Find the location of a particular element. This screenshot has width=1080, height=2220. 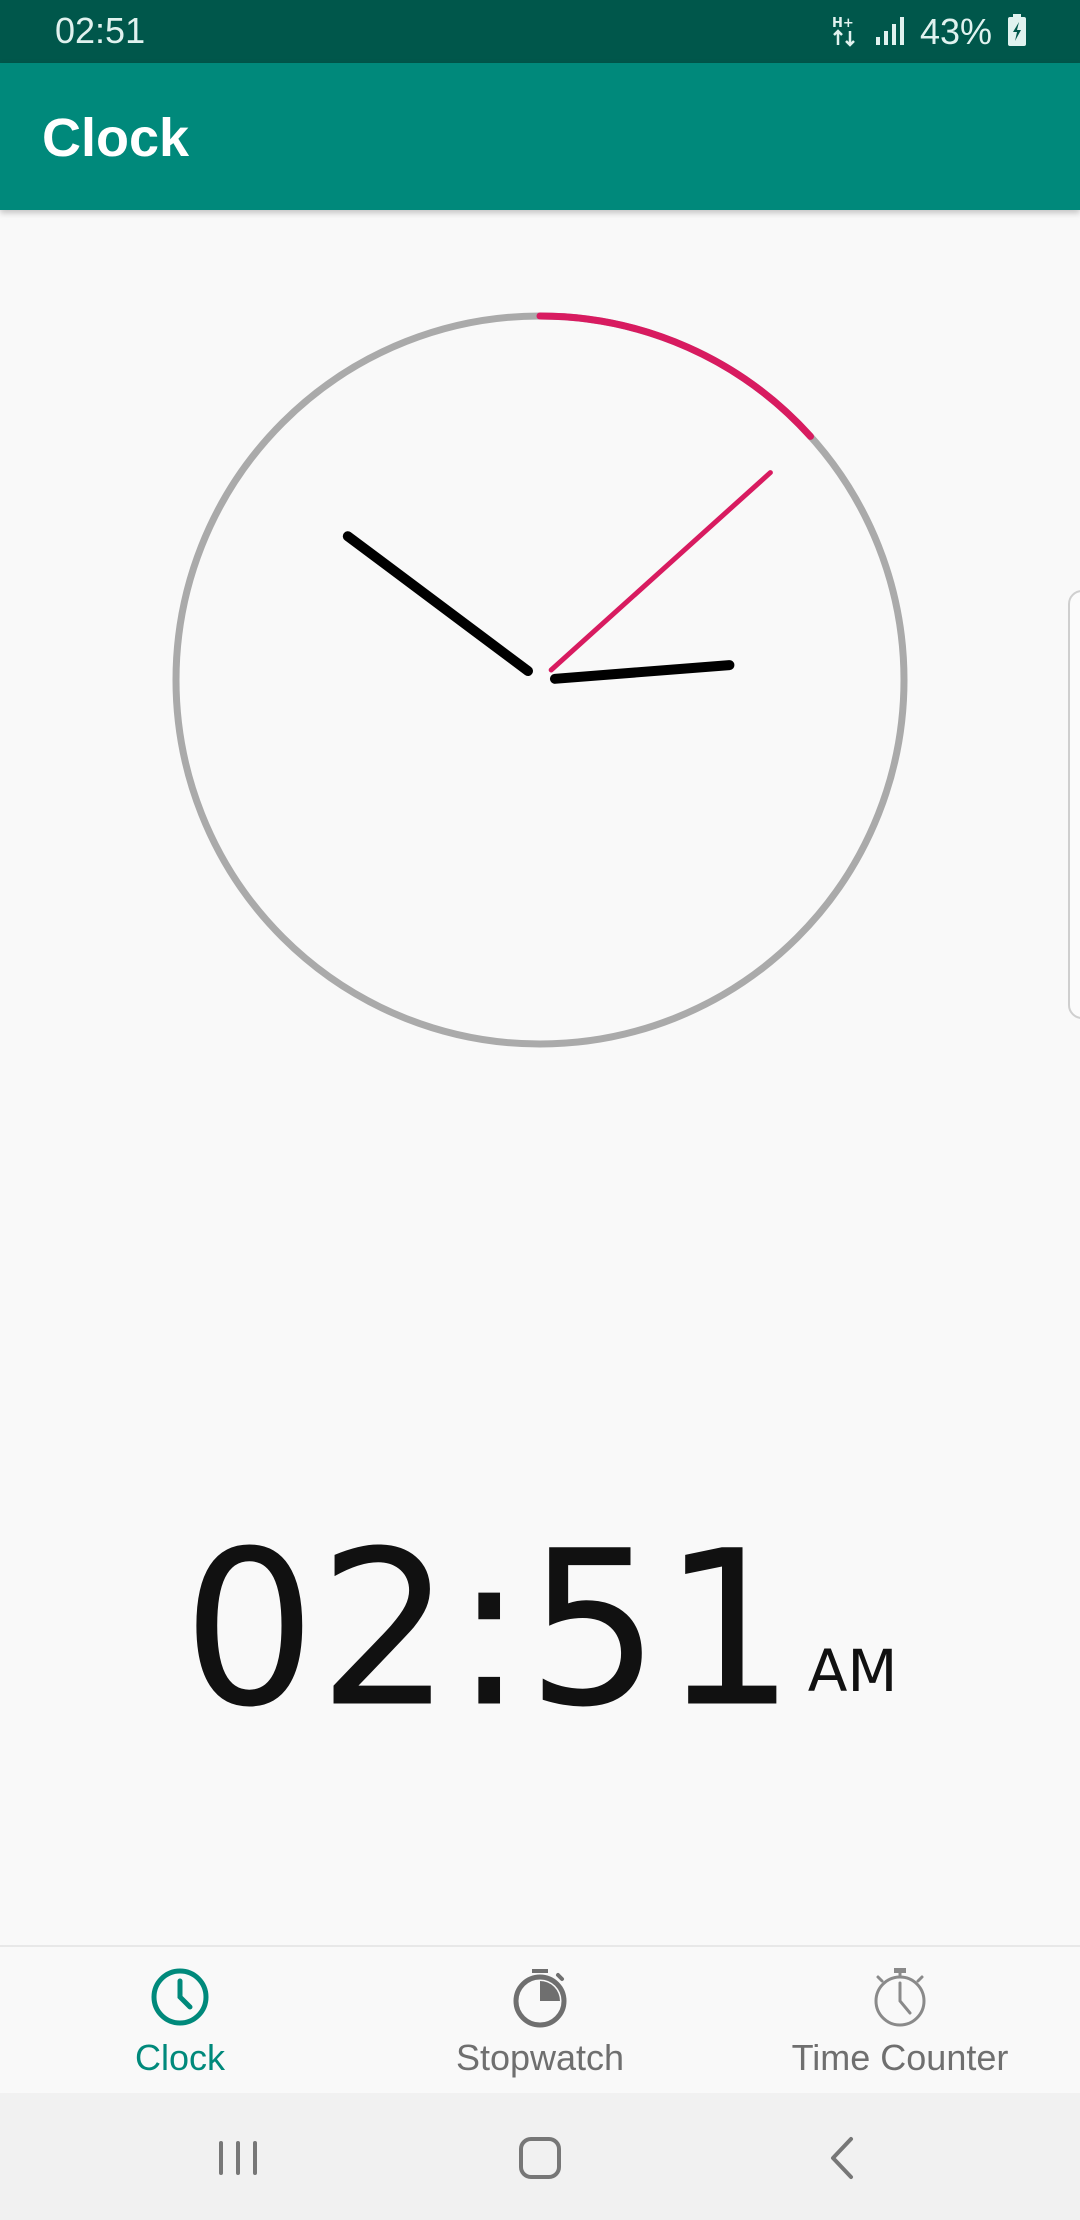

am-pm-label: AM is located at coordinates (852, 1671).